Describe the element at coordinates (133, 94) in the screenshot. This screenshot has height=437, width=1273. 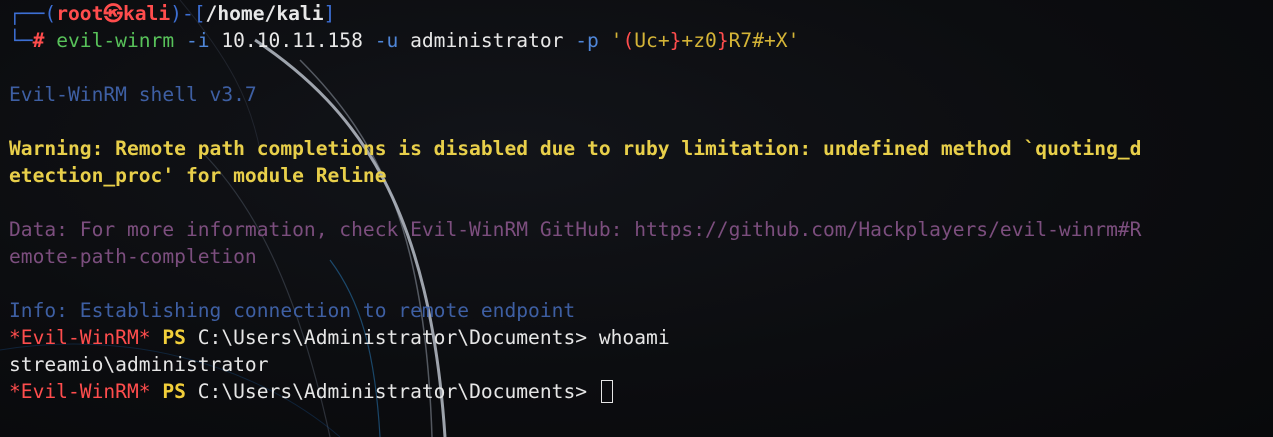
I see `evil-winrm-banner: Evil-WinRM shell v3.7` at that location.